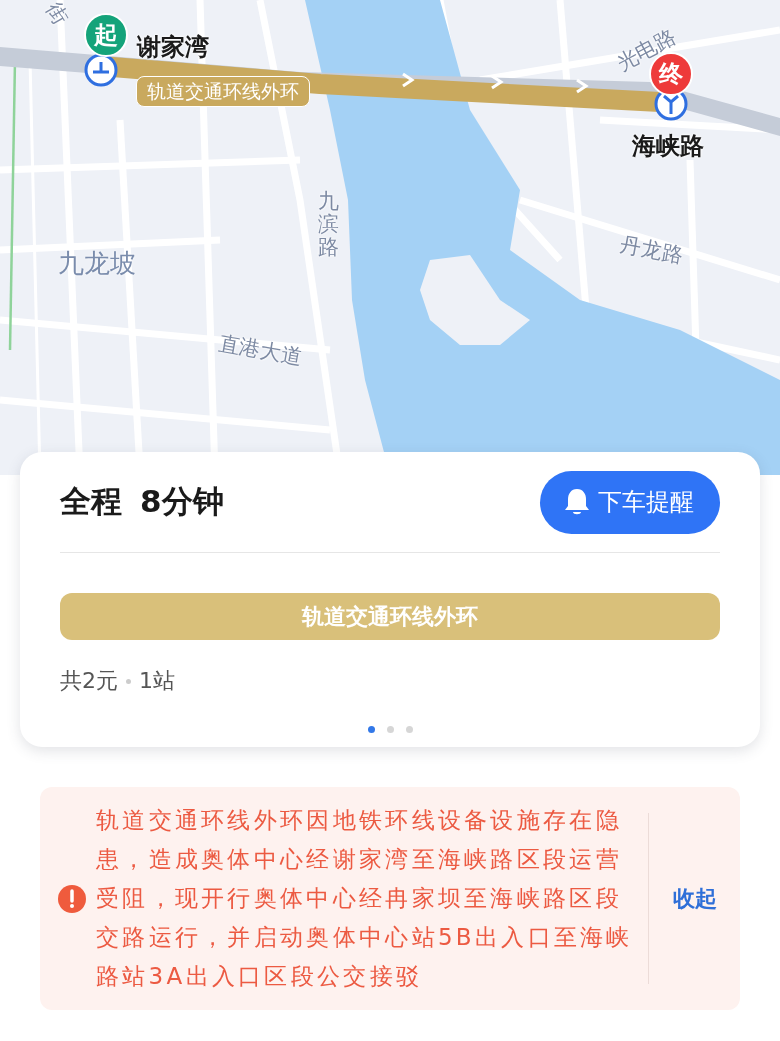 The height and width of the screenshot is (1041, 780). Describe the element at coordinates (365, 898) in the screenshot. I see `notice-text: 轨道交通环线外环因地铁环线设备设施存在隐患，造成奥体中心经谢家湾至海峡路区段运营受阻，现开行奥体中心经冉家坝至海峡路区段交路运行，并启动奥体中心站5B出入口至海峡路站3A出入口区段公交接驳` at that location.